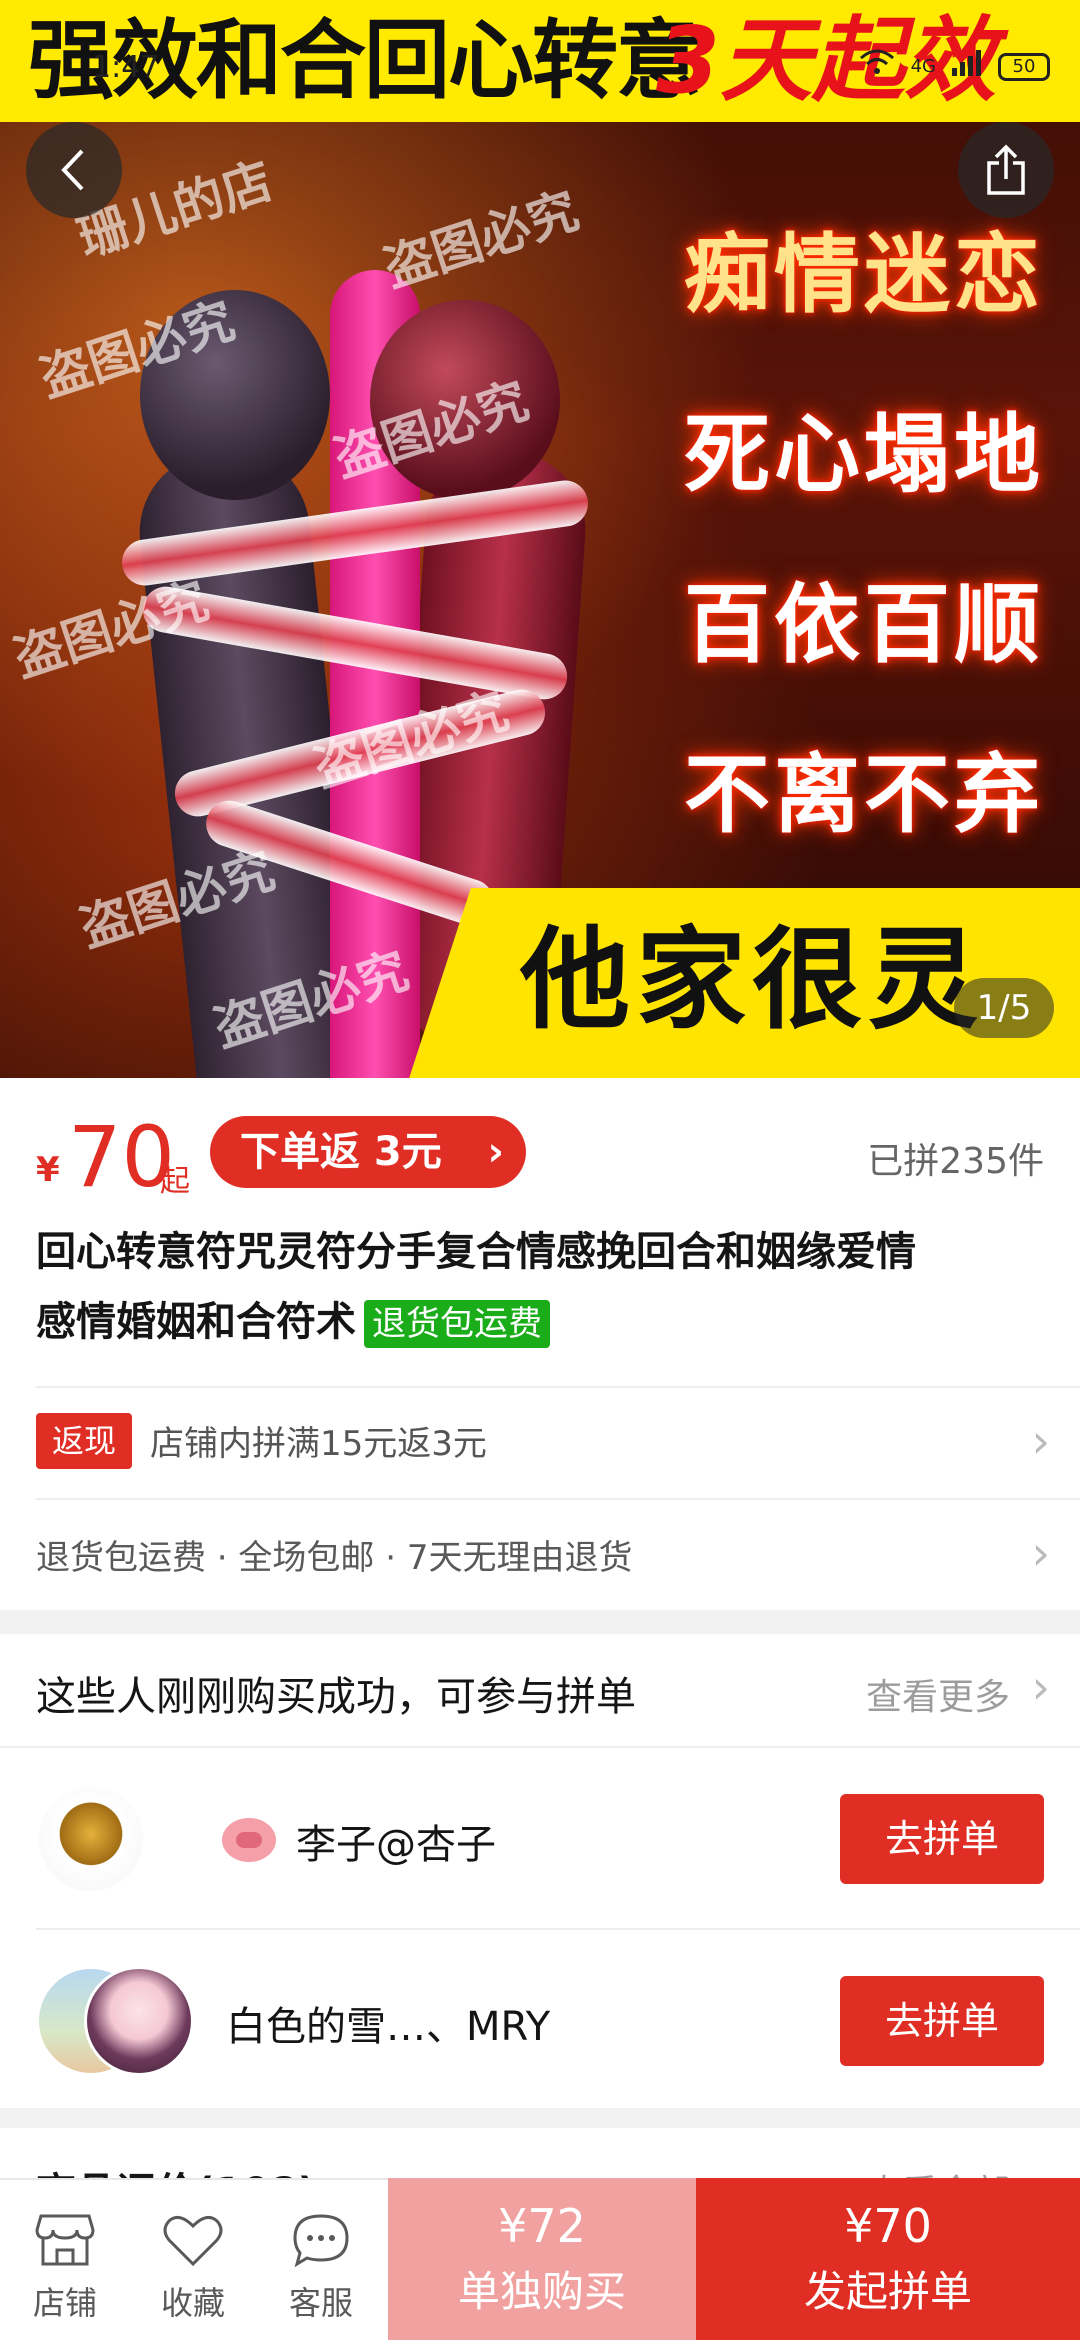  I want to click on view-more-link: 查看更多, so click(938, 1694).